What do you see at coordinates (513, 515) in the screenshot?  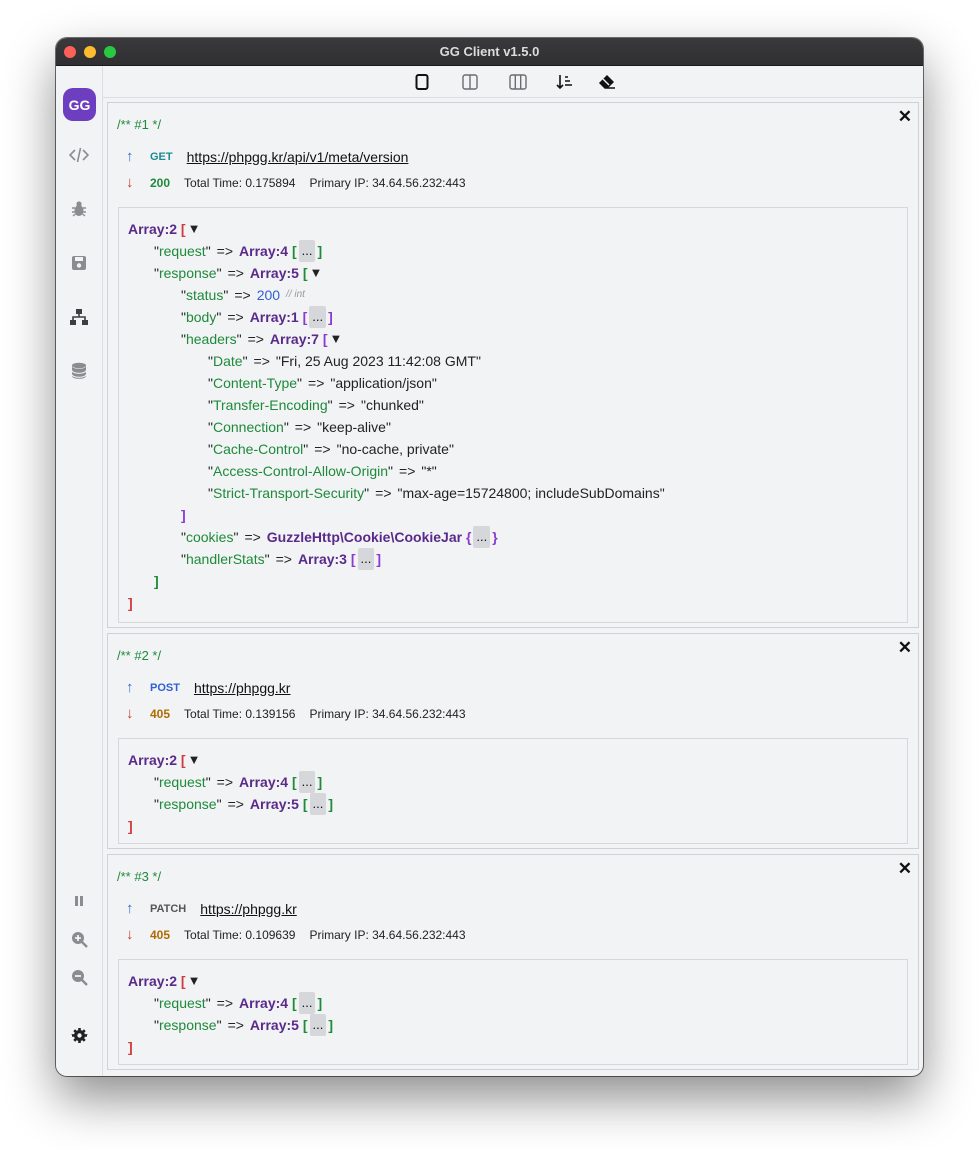 I see `dump-close-headers: ]` at bounding box center [513, 515].